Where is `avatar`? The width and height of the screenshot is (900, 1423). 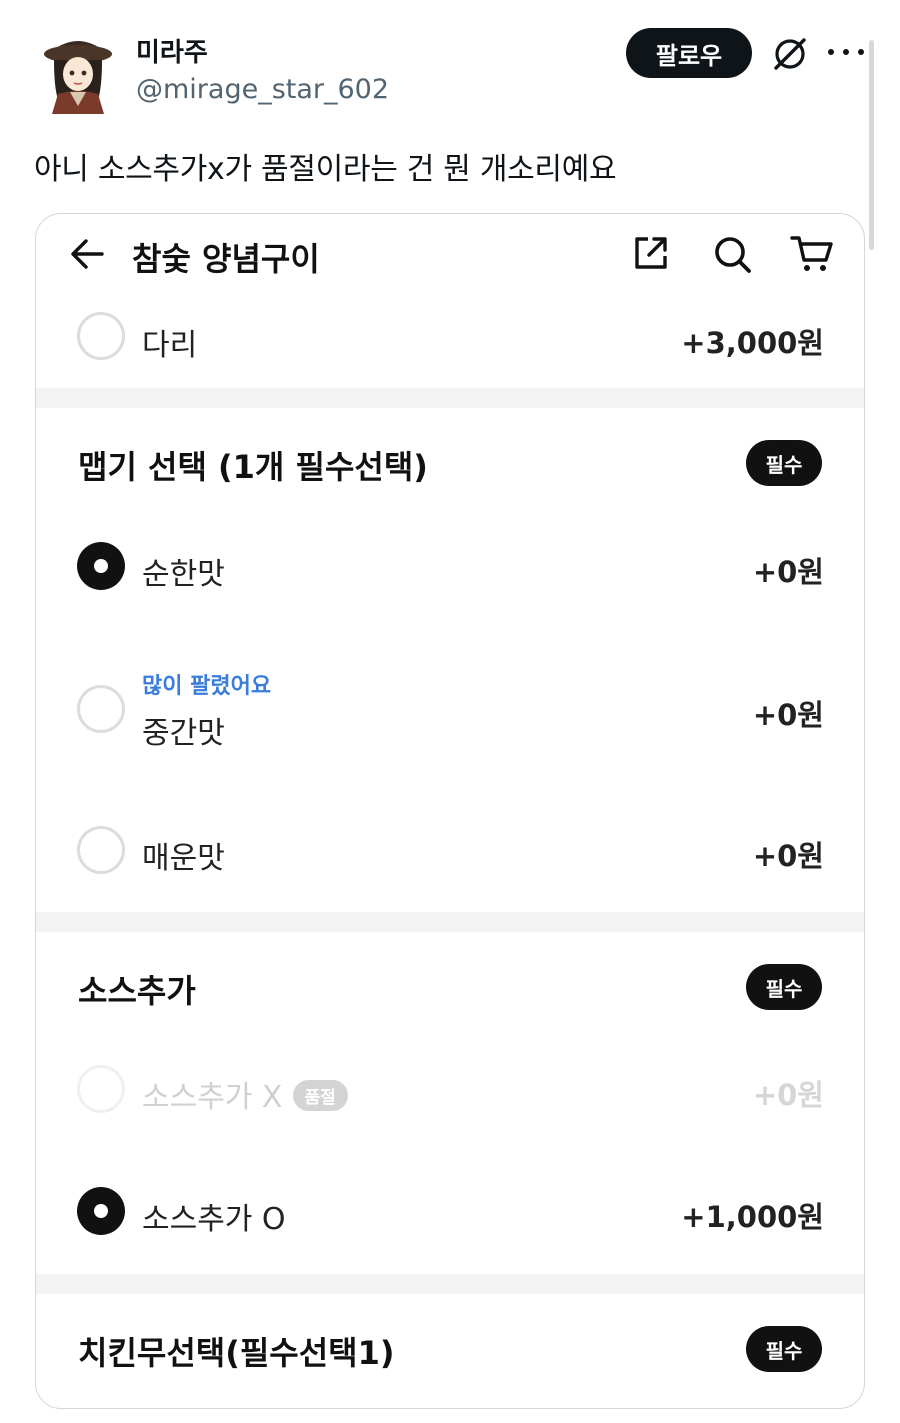
avatar is located at coordinates (78, 70).